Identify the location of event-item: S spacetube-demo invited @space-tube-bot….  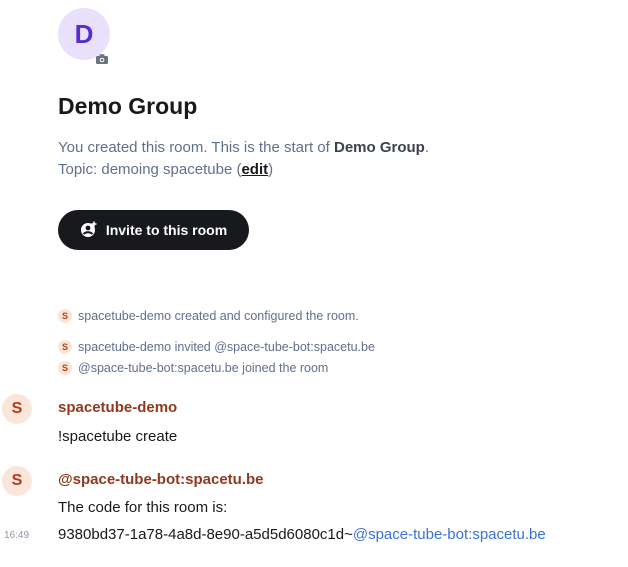
(216, 347).